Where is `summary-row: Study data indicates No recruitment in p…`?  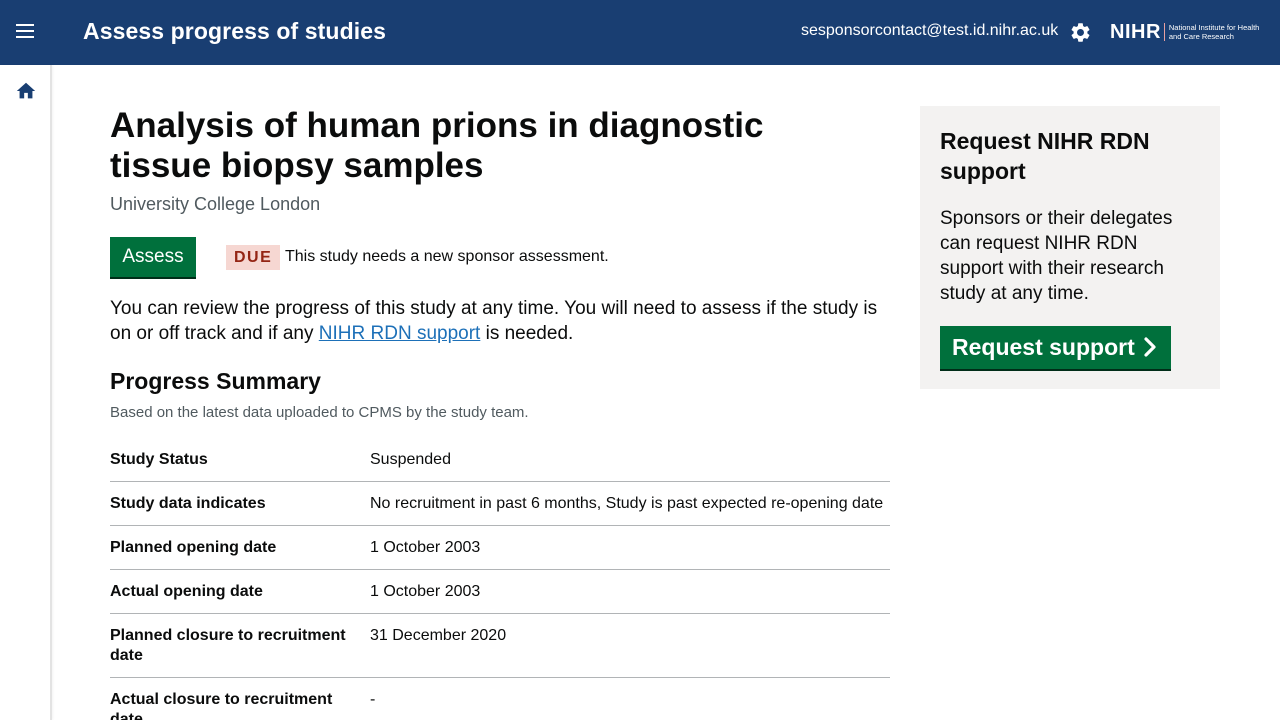
summary-row: Study data indicates No recruitment in p… is located at coordinates (500, 504).